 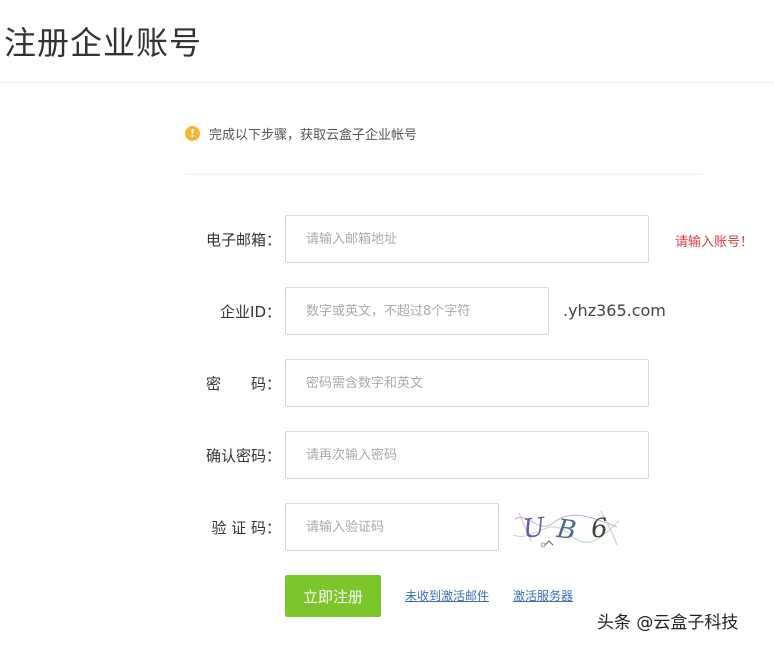 What do you see at coordinates (250, 312) in the screenshot?
I see `company-id-label: 企业ID：` at bounding box center [250, 312].